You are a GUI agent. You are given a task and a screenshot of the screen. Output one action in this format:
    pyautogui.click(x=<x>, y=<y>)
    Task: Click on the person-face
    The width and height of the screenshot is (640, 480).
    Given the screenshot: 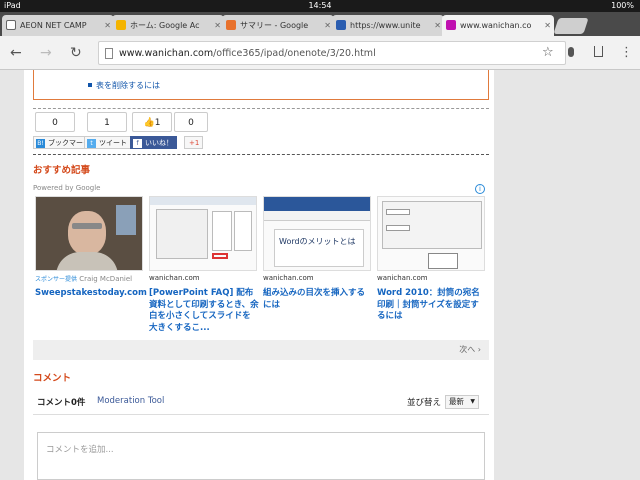 What is the action you would take?
    pyautogui.click(x=87, y=233)
    